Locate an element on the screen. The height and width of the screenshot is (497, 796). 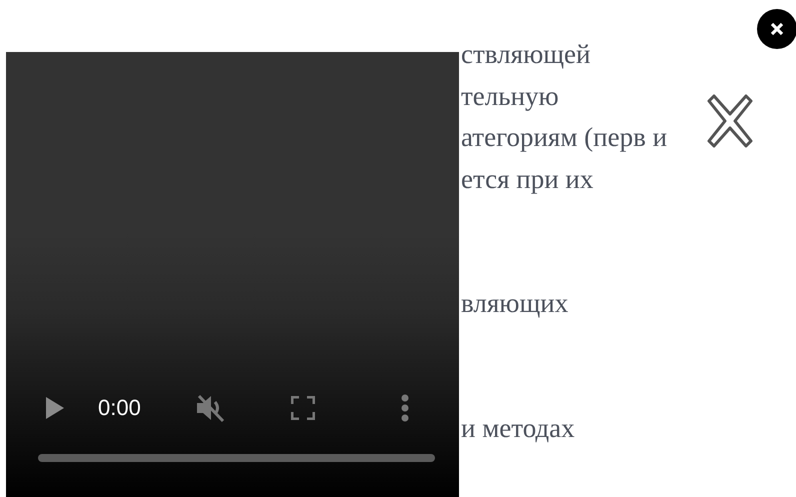
article-text: ется при их is located at coordinates (527, 179).